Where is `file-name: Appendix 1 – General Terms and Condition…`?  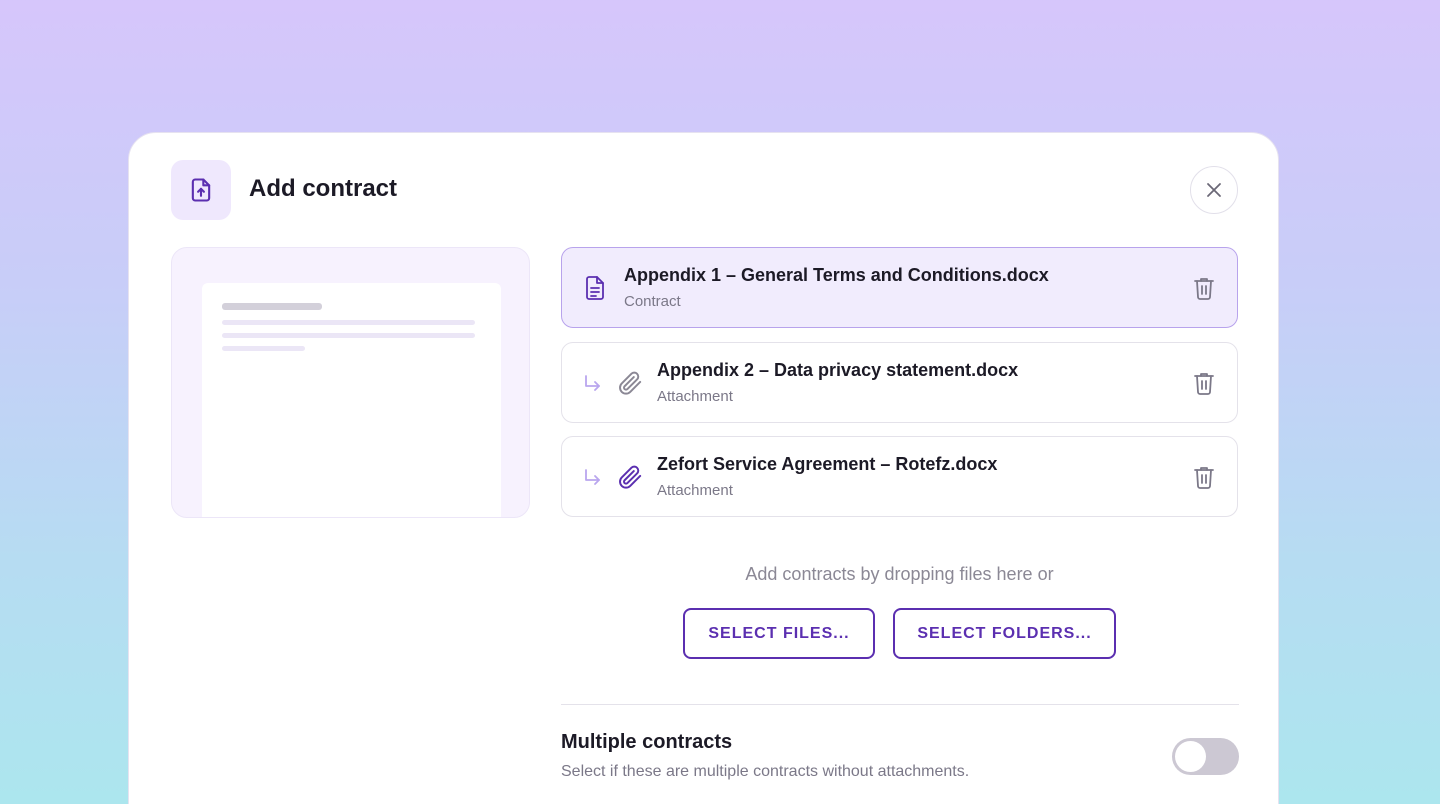 file-name: Appendix 1 – General Terms and Condition… is located at coordinates (836, 275).